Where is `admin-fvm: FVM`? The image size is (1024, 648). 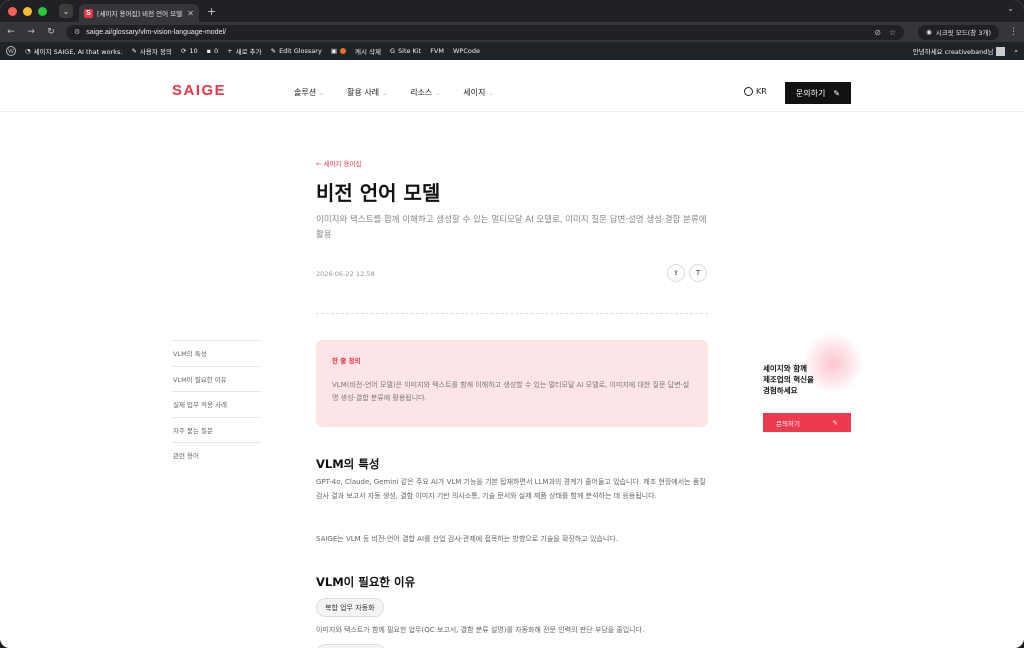
admin-fvm: FVM is located at coordinates (437, 51).